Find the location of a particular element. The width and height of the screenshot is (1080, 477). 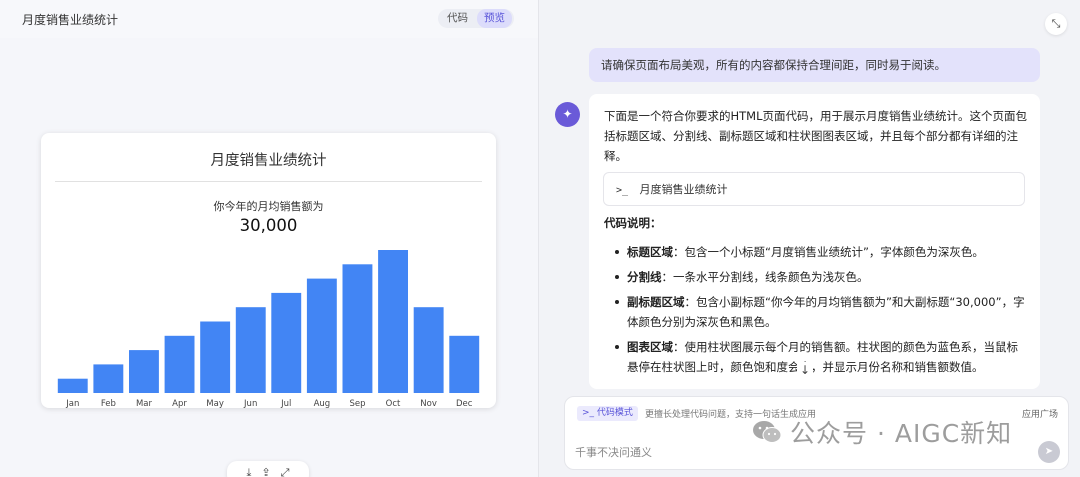

list-item: 标题区域：包含一个小标题“月度销售业绩统计”，字体颜色为深灰色。 is located at coordinates (820, 252).